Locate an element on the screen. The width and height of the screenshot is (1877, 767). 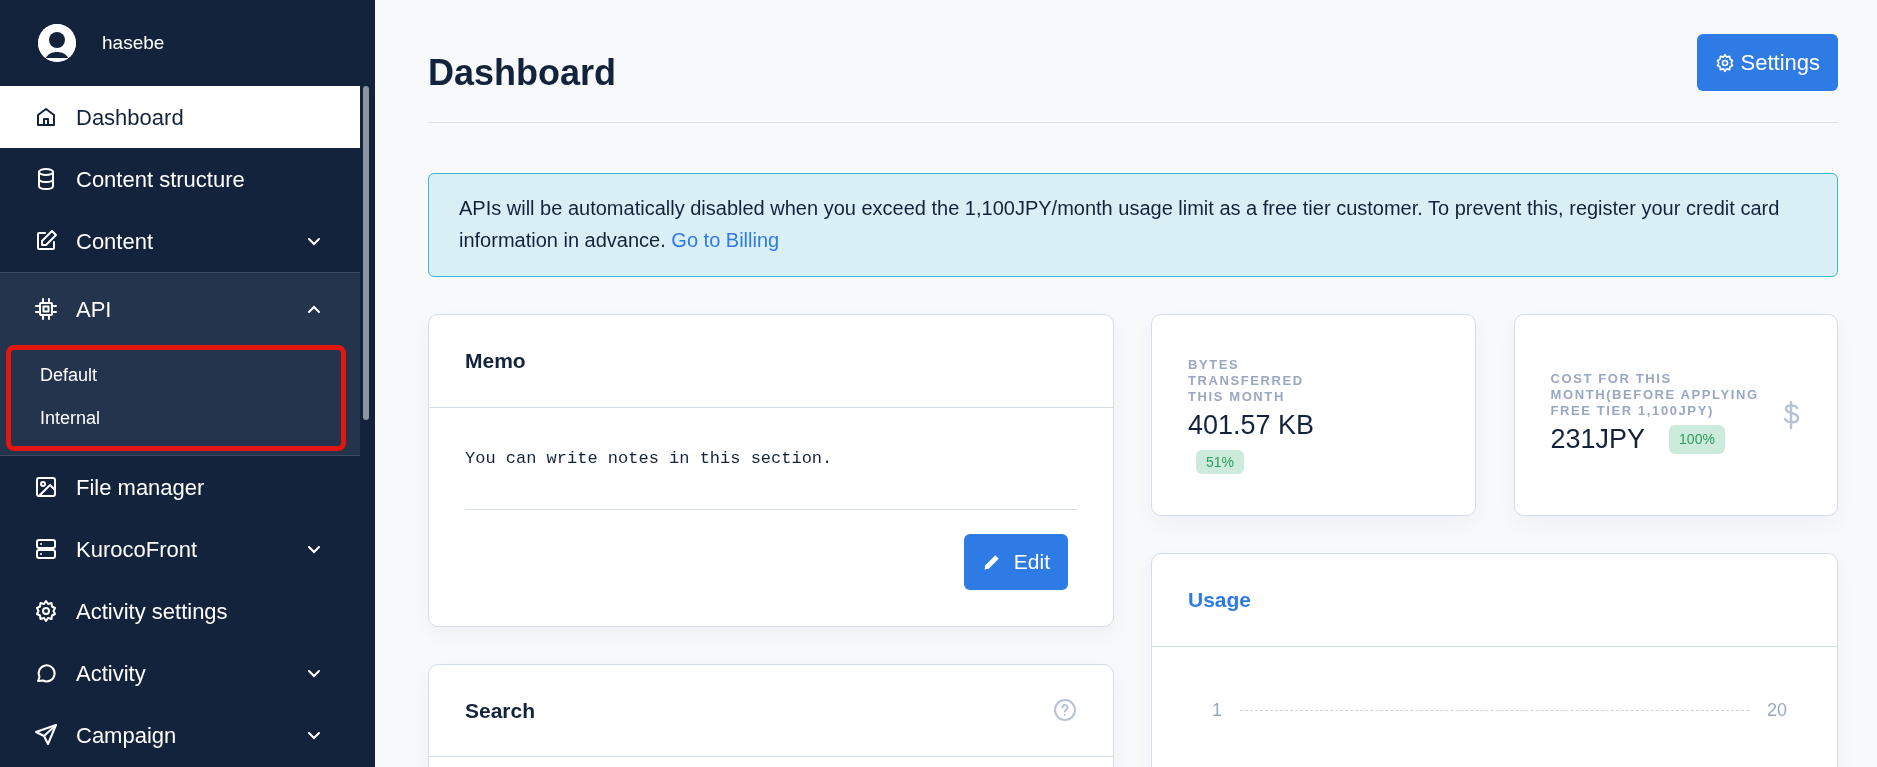
chat-bubble-icon is located at coordinates (46, 673).